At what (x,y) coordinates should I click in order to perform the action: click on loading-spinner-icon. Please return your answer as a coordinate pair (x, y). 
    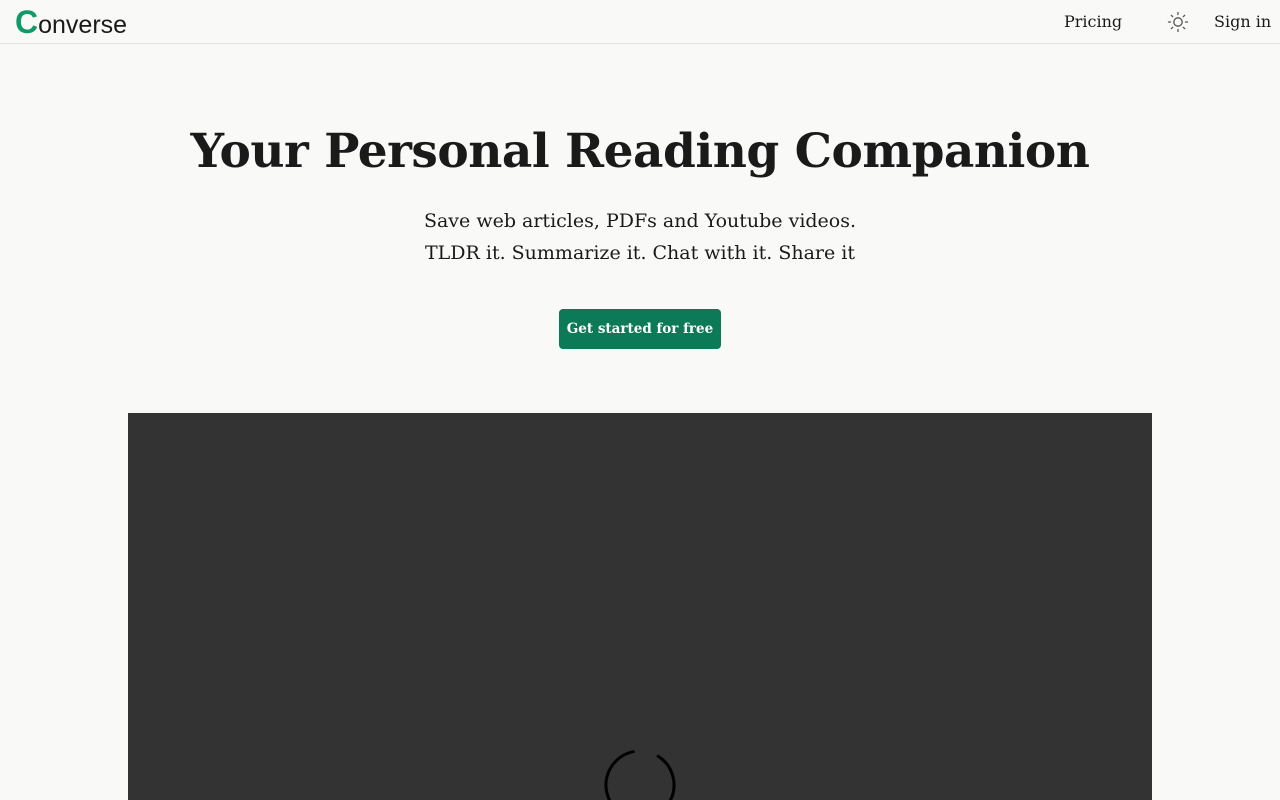
    Looking at the image, I should click on (640, 774).